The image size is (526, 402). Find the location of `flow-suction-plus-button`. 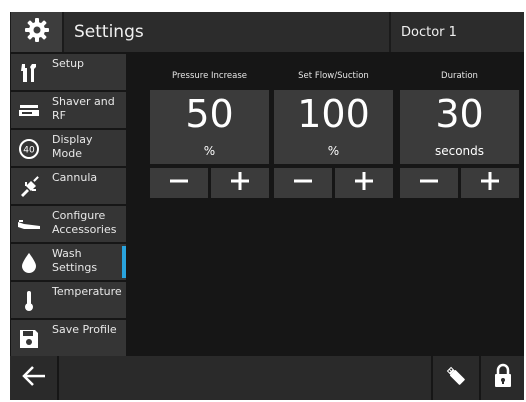

flow-suction-plus-button is located at coordinates (364, 183).